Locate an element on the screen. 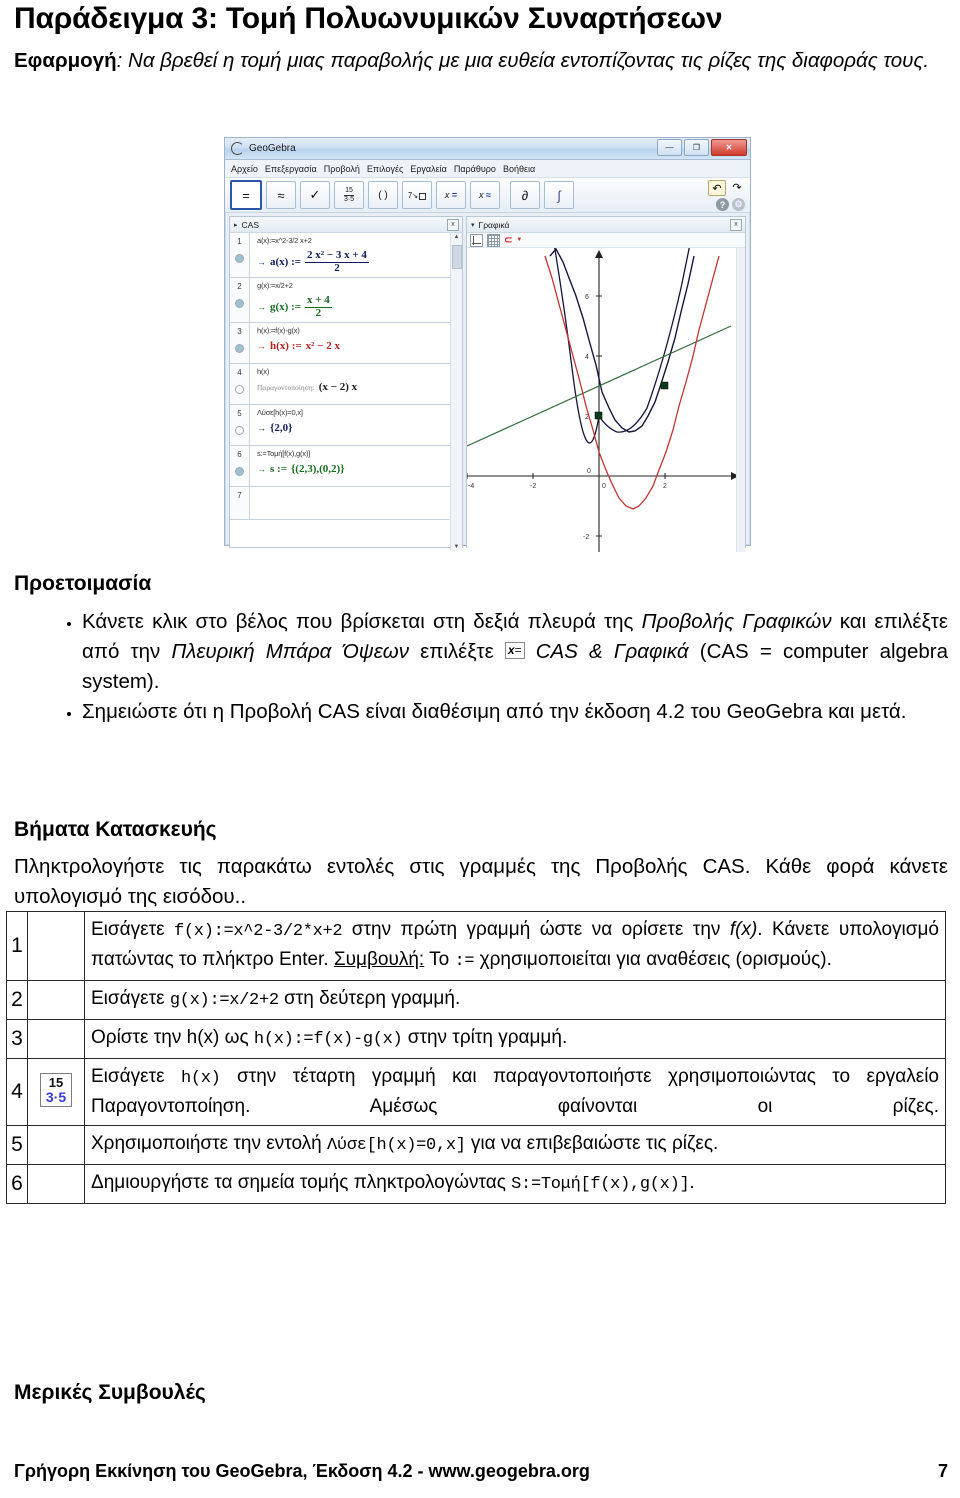 The image size is (960, 1498). help-icon: ? is located at coordinates (722, 204).